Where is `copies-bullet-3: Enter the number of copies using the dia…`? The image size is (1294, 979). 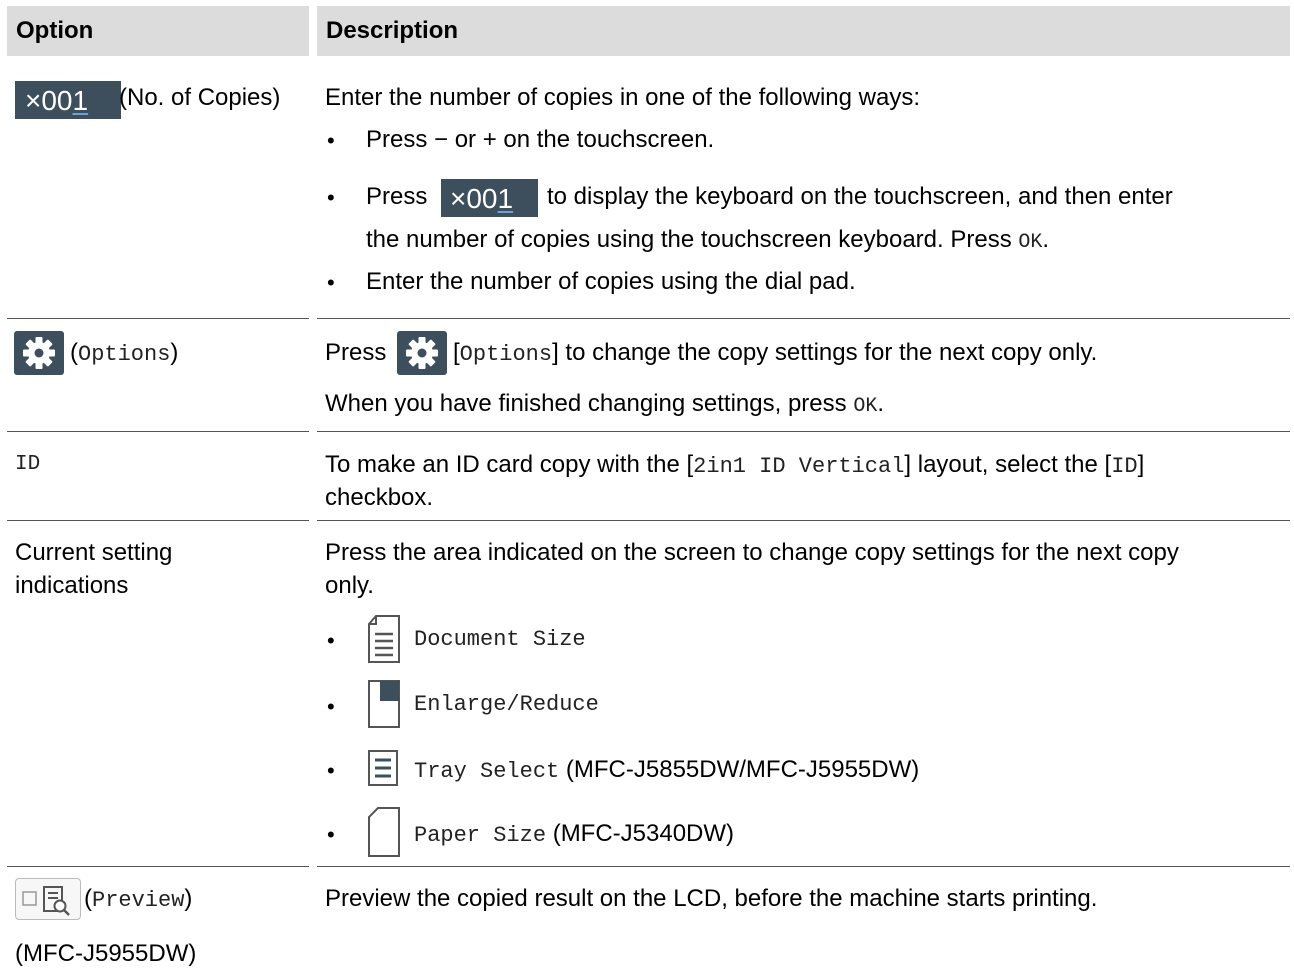 copies-bullet-3: Enter the number of copies using the dia… is located at coordinates (611, 281).